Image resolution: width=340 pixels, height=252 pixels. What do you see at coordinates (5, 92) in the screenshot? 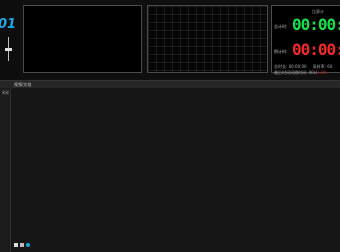
I see `collapse-button: <<` at bounding box center [5, 92].